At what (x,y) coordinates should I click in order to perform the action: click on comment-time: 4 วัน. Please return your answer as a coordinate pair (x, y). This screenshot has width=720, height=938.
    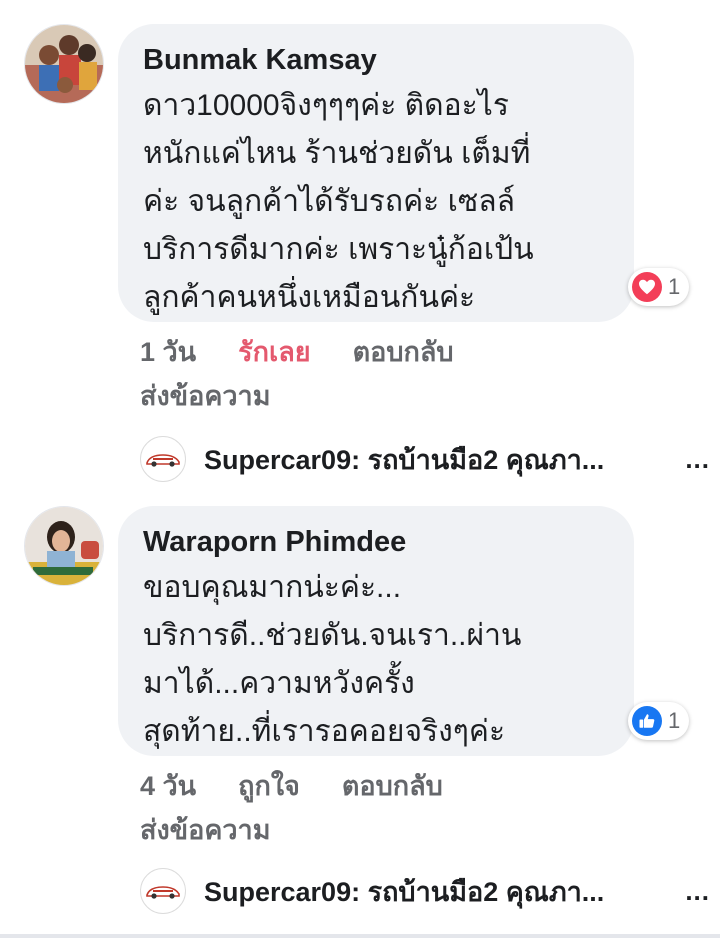
    Looking at the image, I should click on (168, 785).